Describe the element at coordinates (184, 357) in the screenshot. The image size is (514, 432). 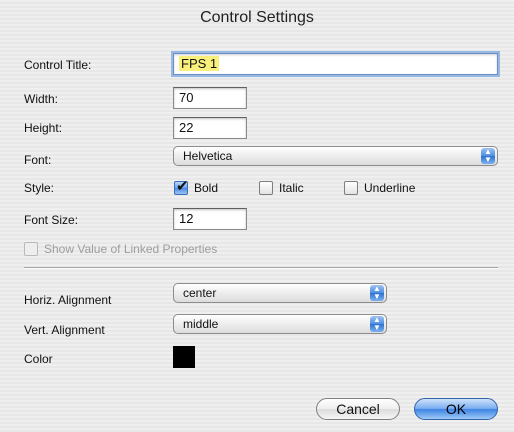
I see `color-swatch` at that location.